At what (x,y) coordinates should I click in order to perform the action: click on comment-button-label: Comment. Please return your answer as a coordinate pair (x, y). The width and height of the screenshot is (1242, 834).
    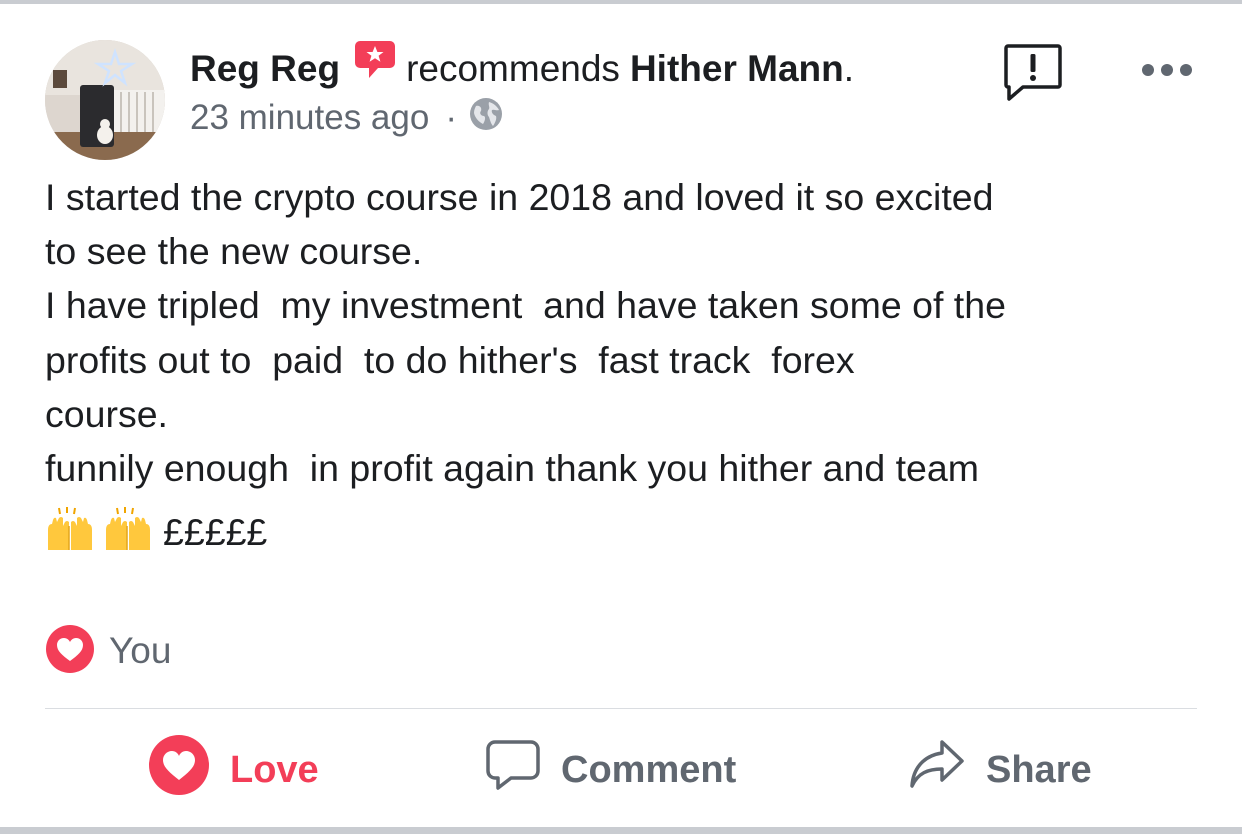
    Looking at the image, I should click on (649, 769).